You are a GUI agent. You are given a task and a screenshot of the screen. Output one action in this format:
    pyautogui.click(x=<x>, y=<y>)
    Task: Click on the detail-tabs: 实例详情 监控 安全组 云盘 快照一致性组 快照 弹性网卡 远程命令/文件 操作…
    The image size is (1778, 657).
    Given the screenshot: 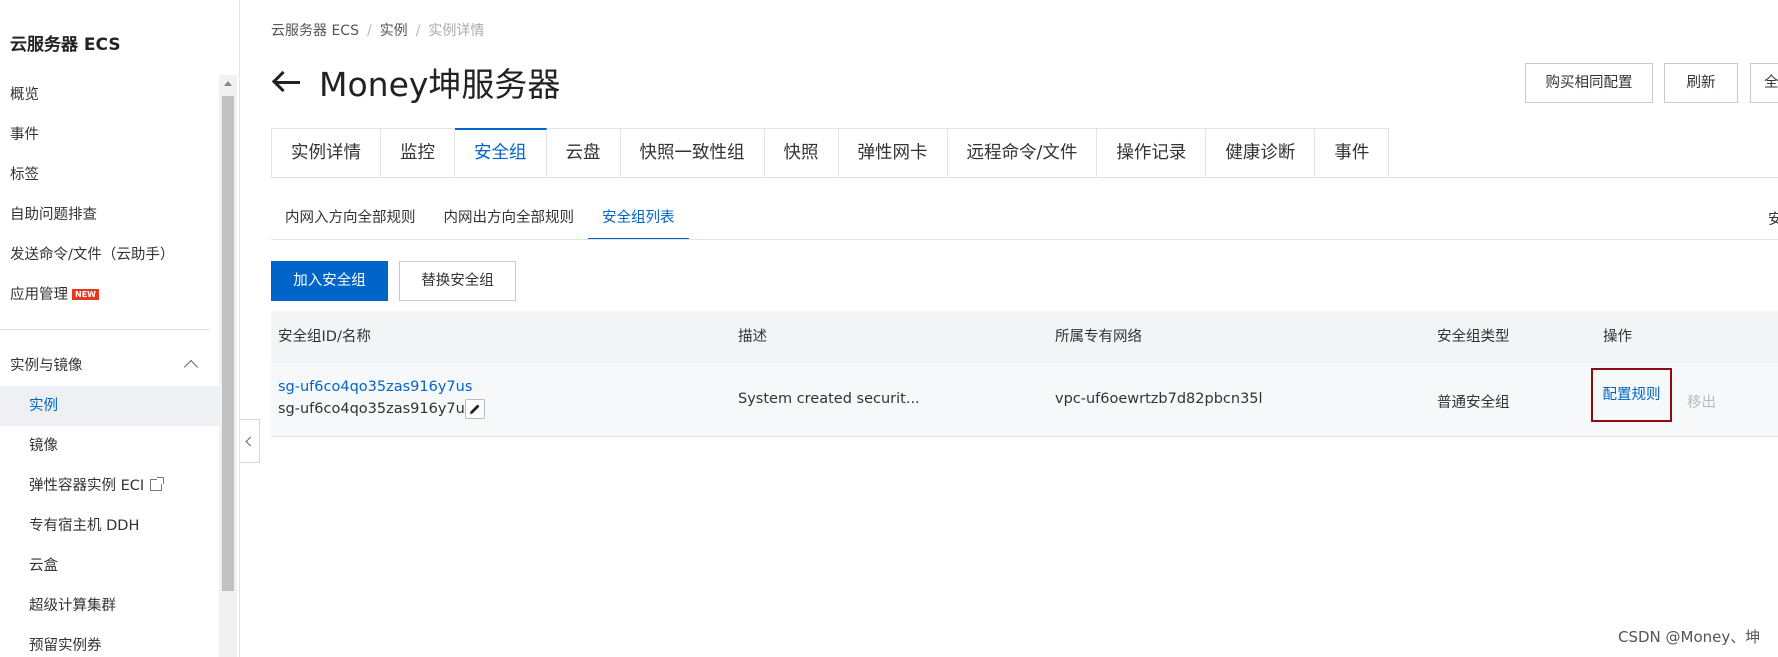 What is the action you would take?
    pyautogui.click(x=830, y=153)
    